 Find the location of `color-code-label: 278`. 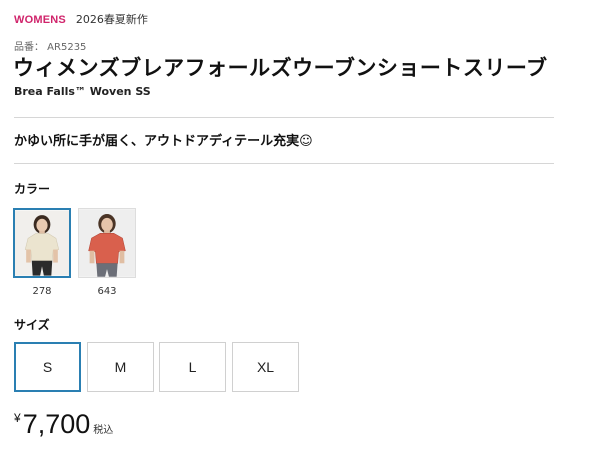

color-code-label: 278 is located at coordinates (42, 291).